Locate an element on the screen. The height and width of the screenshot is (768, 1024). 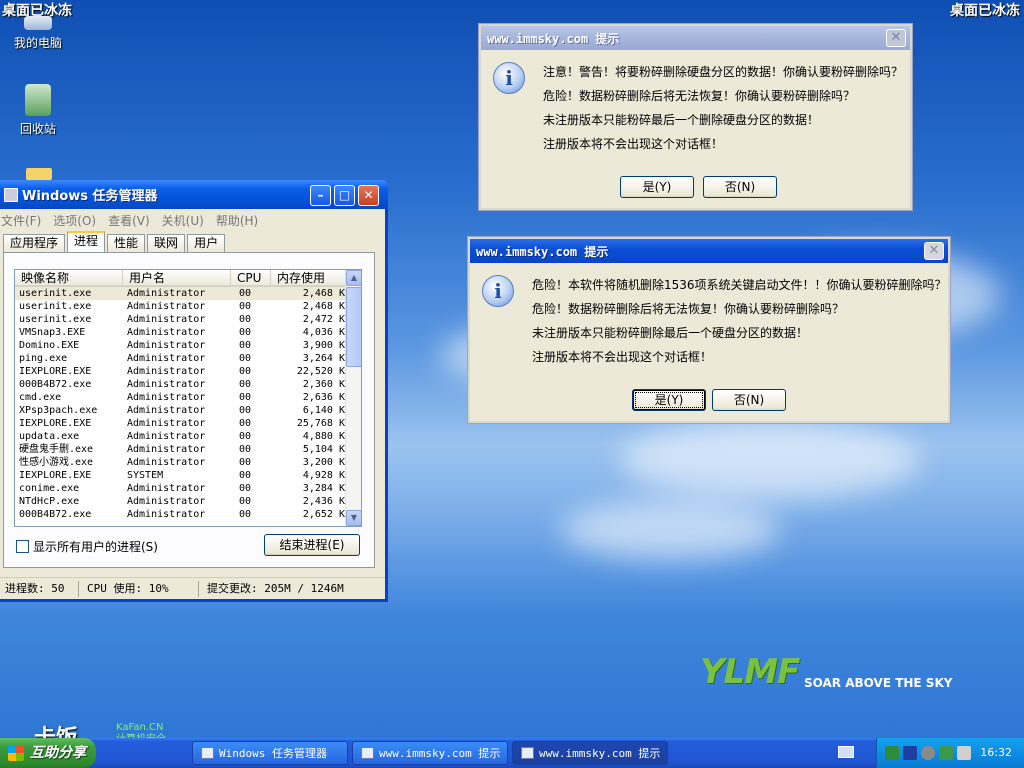
scroll-down-arrow-icon: ▼ is located at coordinates (353, 518).